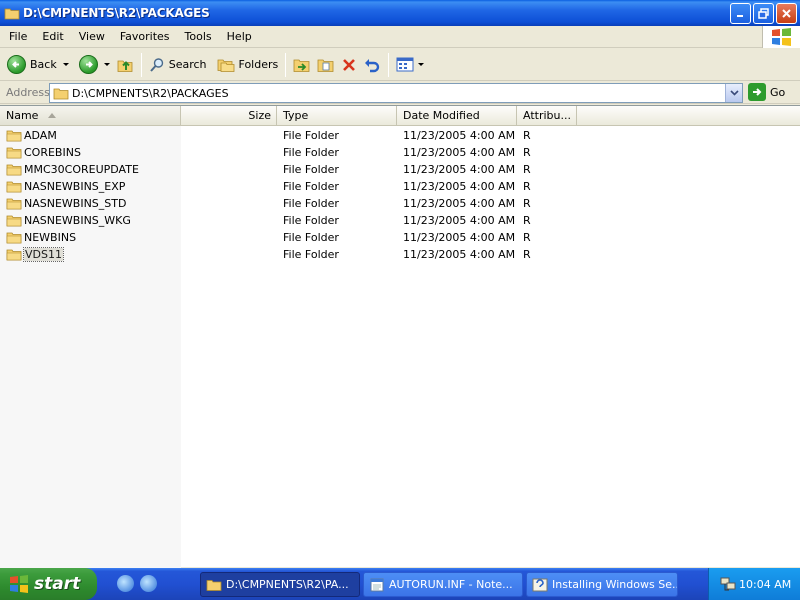 The width and height of the screenshot is (800, 600). What do you see at coordinates (337, 115) in the screenshot?
I see `column-header-type: Type` at bounding box center [337, 115].